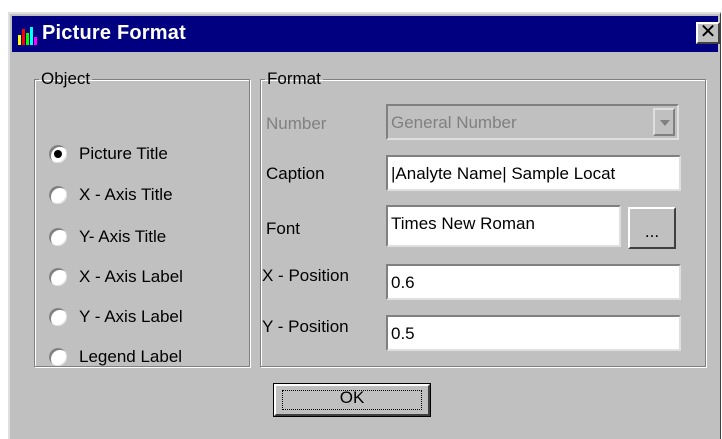  What do you see at coordinates (503, 226) in the screenshot?
I see `font-field: Times New Roman` at bounding box center [503, 226].